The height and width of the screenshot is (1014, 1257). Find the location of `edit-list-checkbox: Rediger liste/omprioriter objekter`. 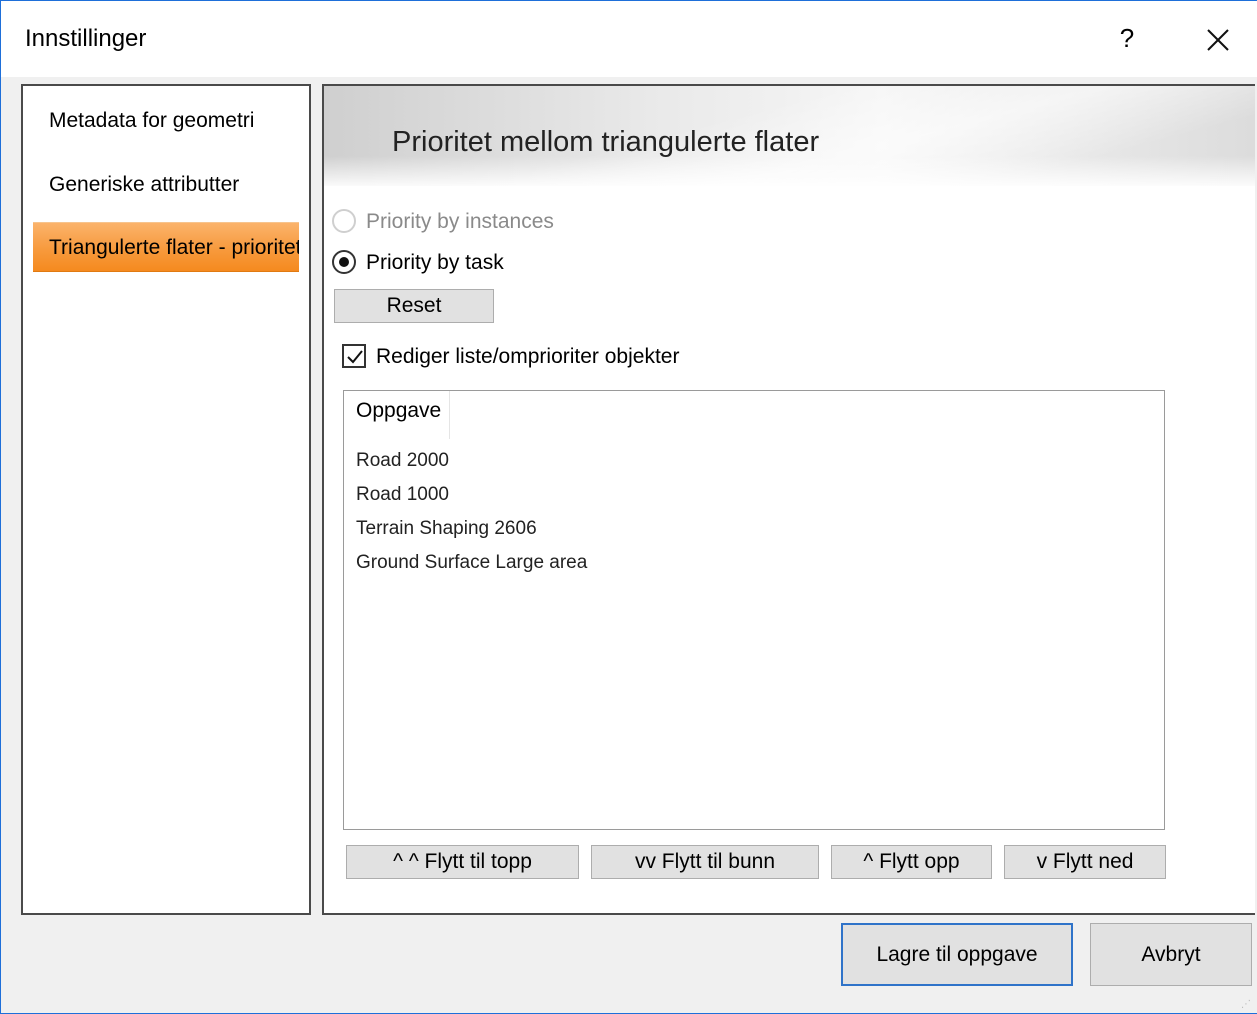

edit-list-checkbox: Rediger liste/omprioriter objekter is located at coordinates (510, 357).